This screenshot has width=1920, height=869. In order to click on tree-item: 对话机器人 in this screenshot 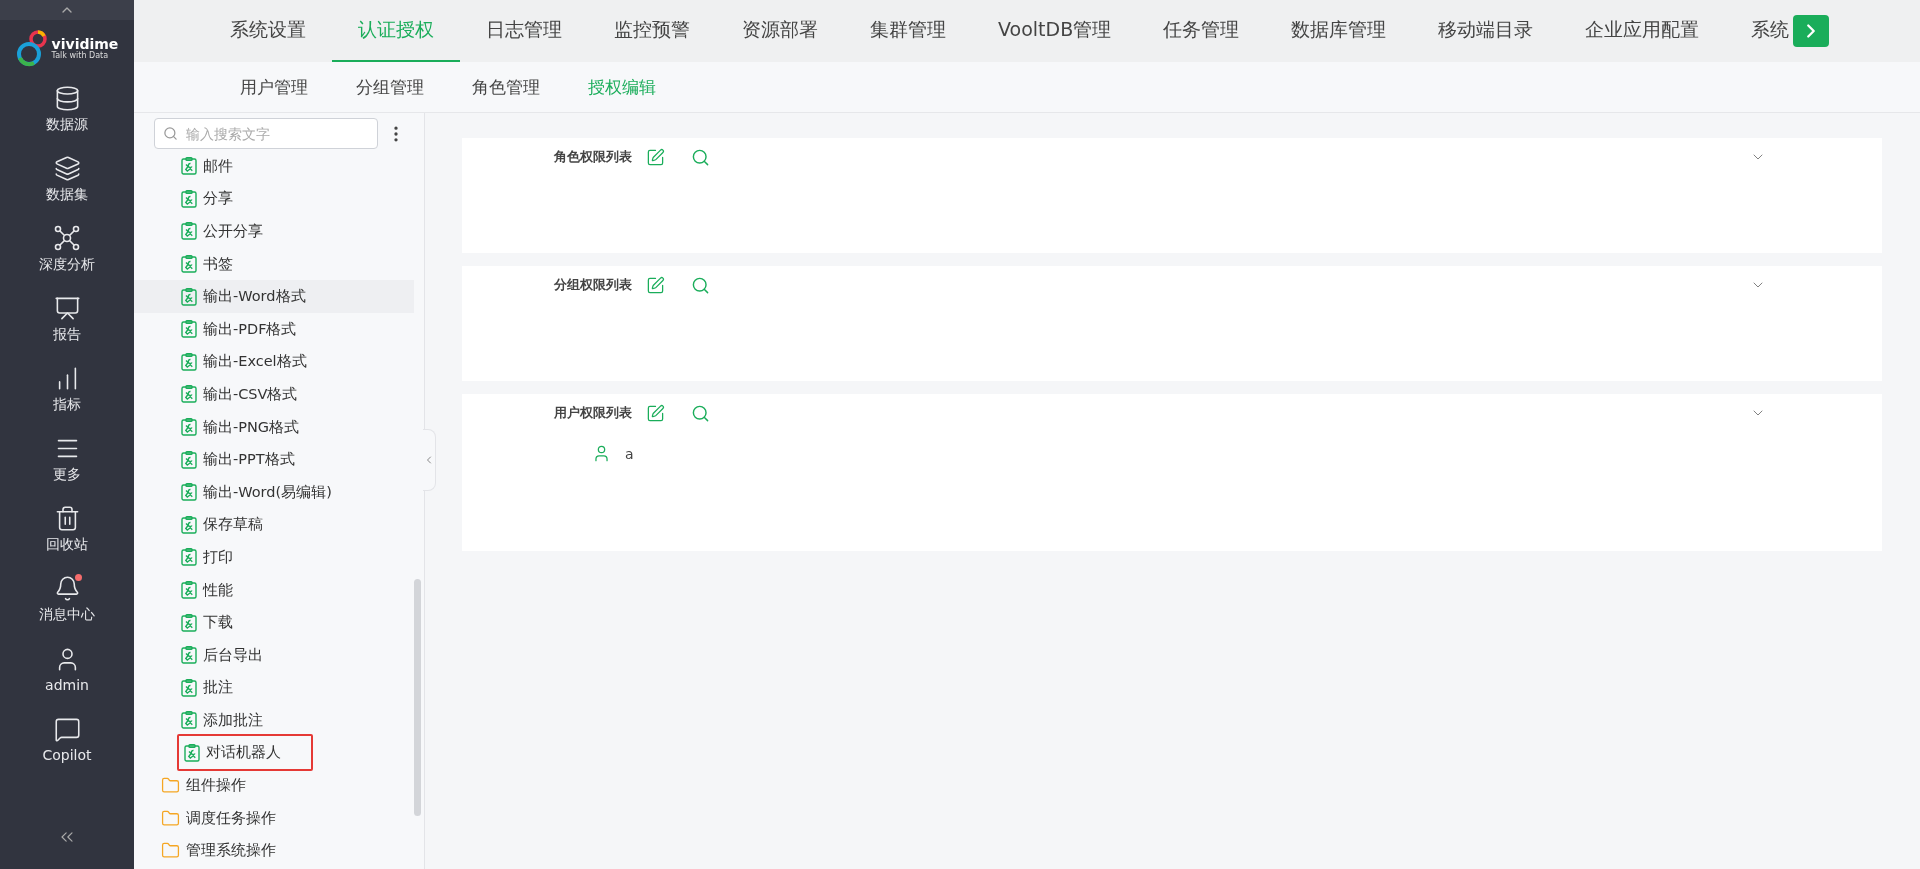, I will do `click(274, 753)`.